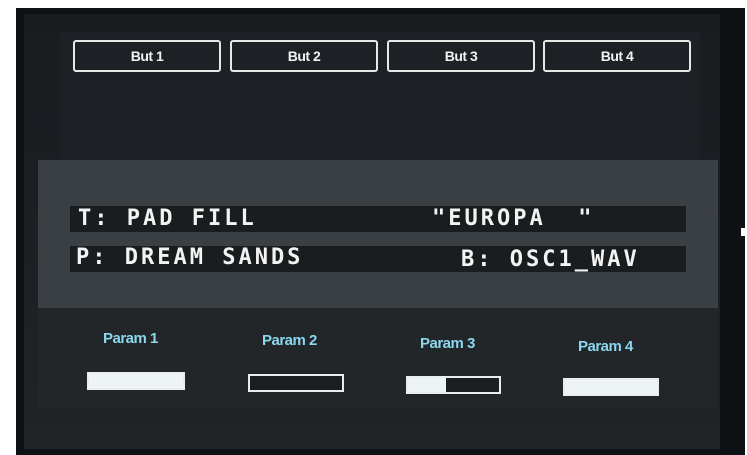 The height and width of the screenshot is (455, 747). What do you see at coordinates (304, 56) in the screenshot?
I see `but-2-button: But 2` at bounding box center [304, 56].